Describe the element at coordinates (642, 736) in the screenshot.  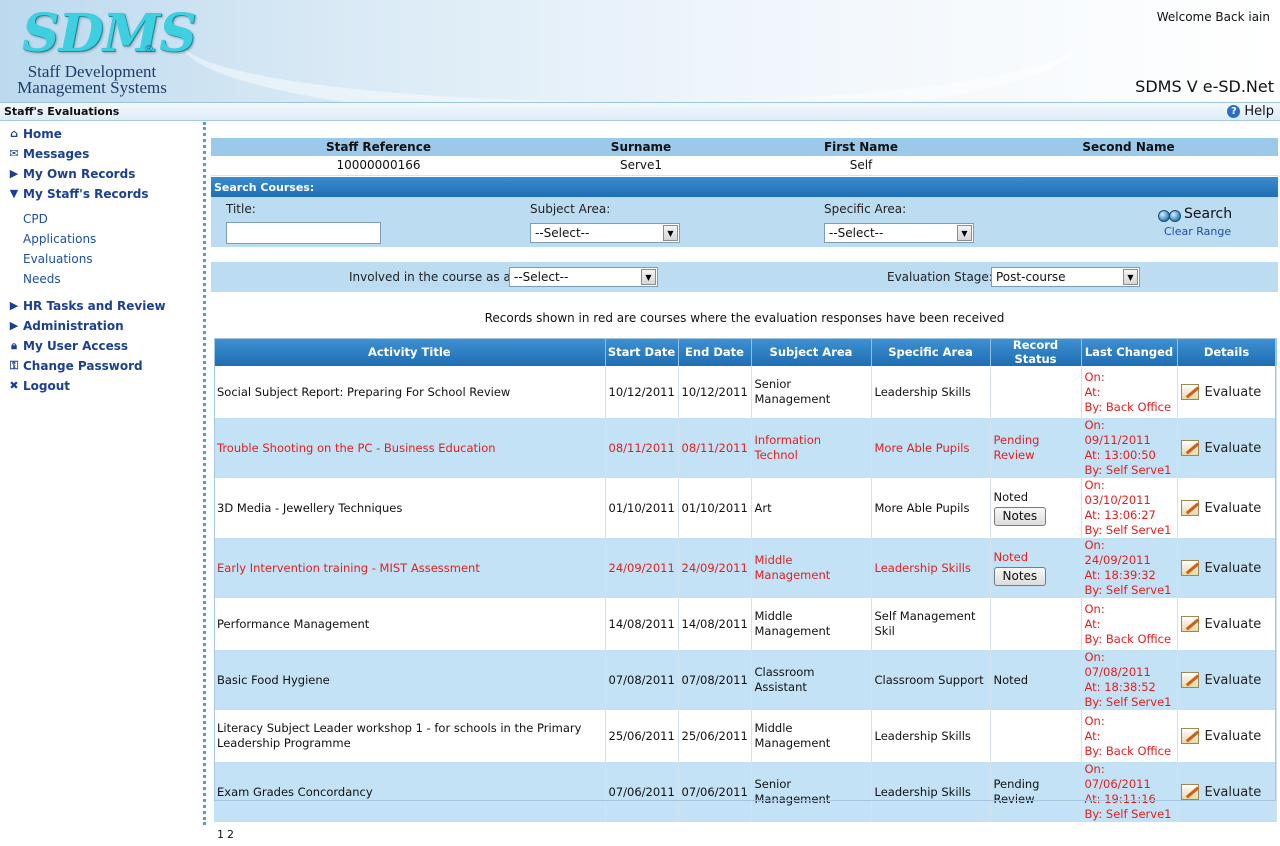
I see `cell-start-date: 25/06/2011` at that location.